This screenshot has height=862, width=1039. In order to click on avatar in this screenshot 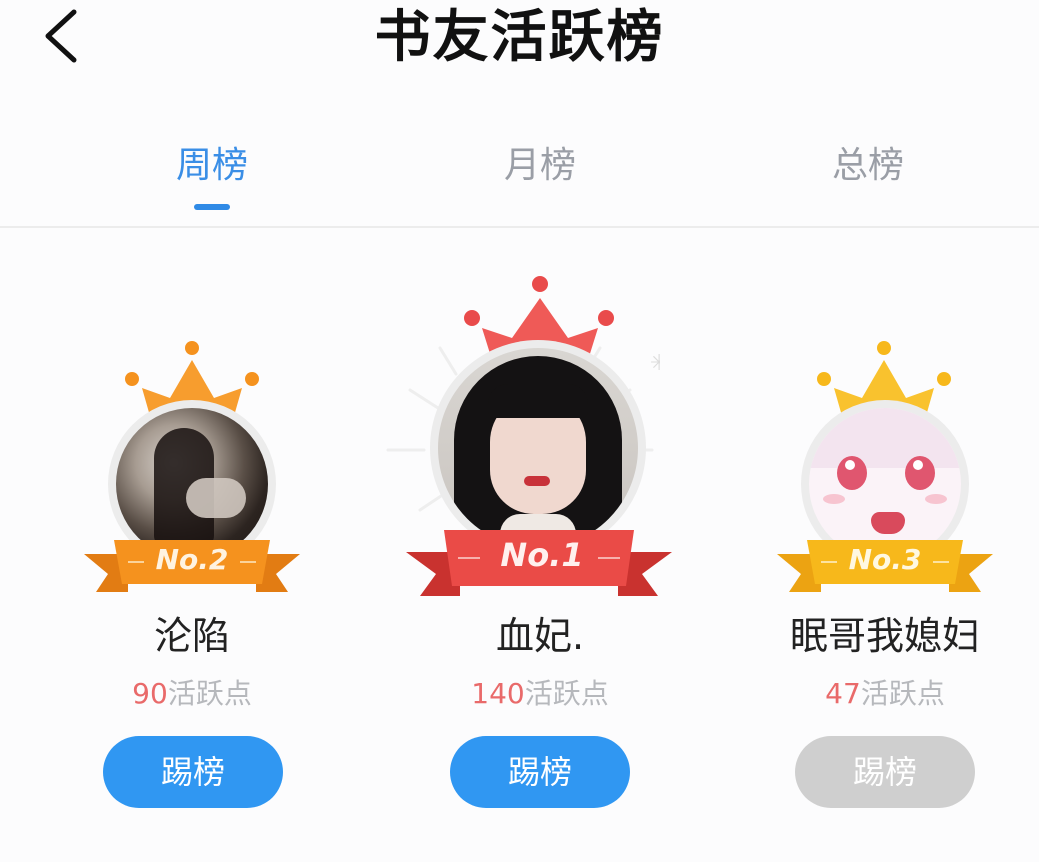, I will do `click(538, 448)`.